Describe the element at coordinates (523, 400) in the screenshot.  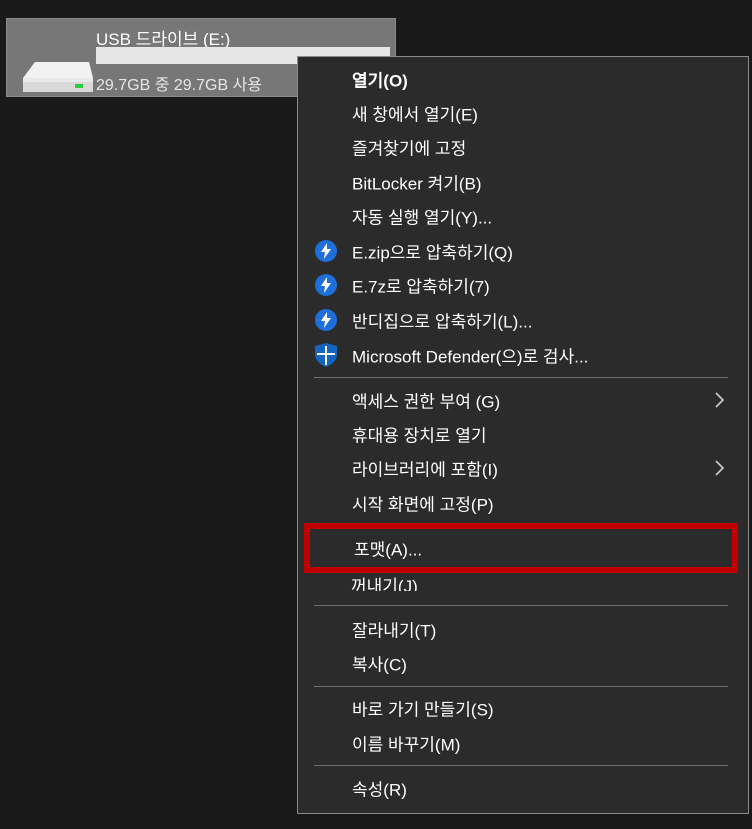
I see `menu-item-give-access: 액세스 권한 부여 (G)` at that location.